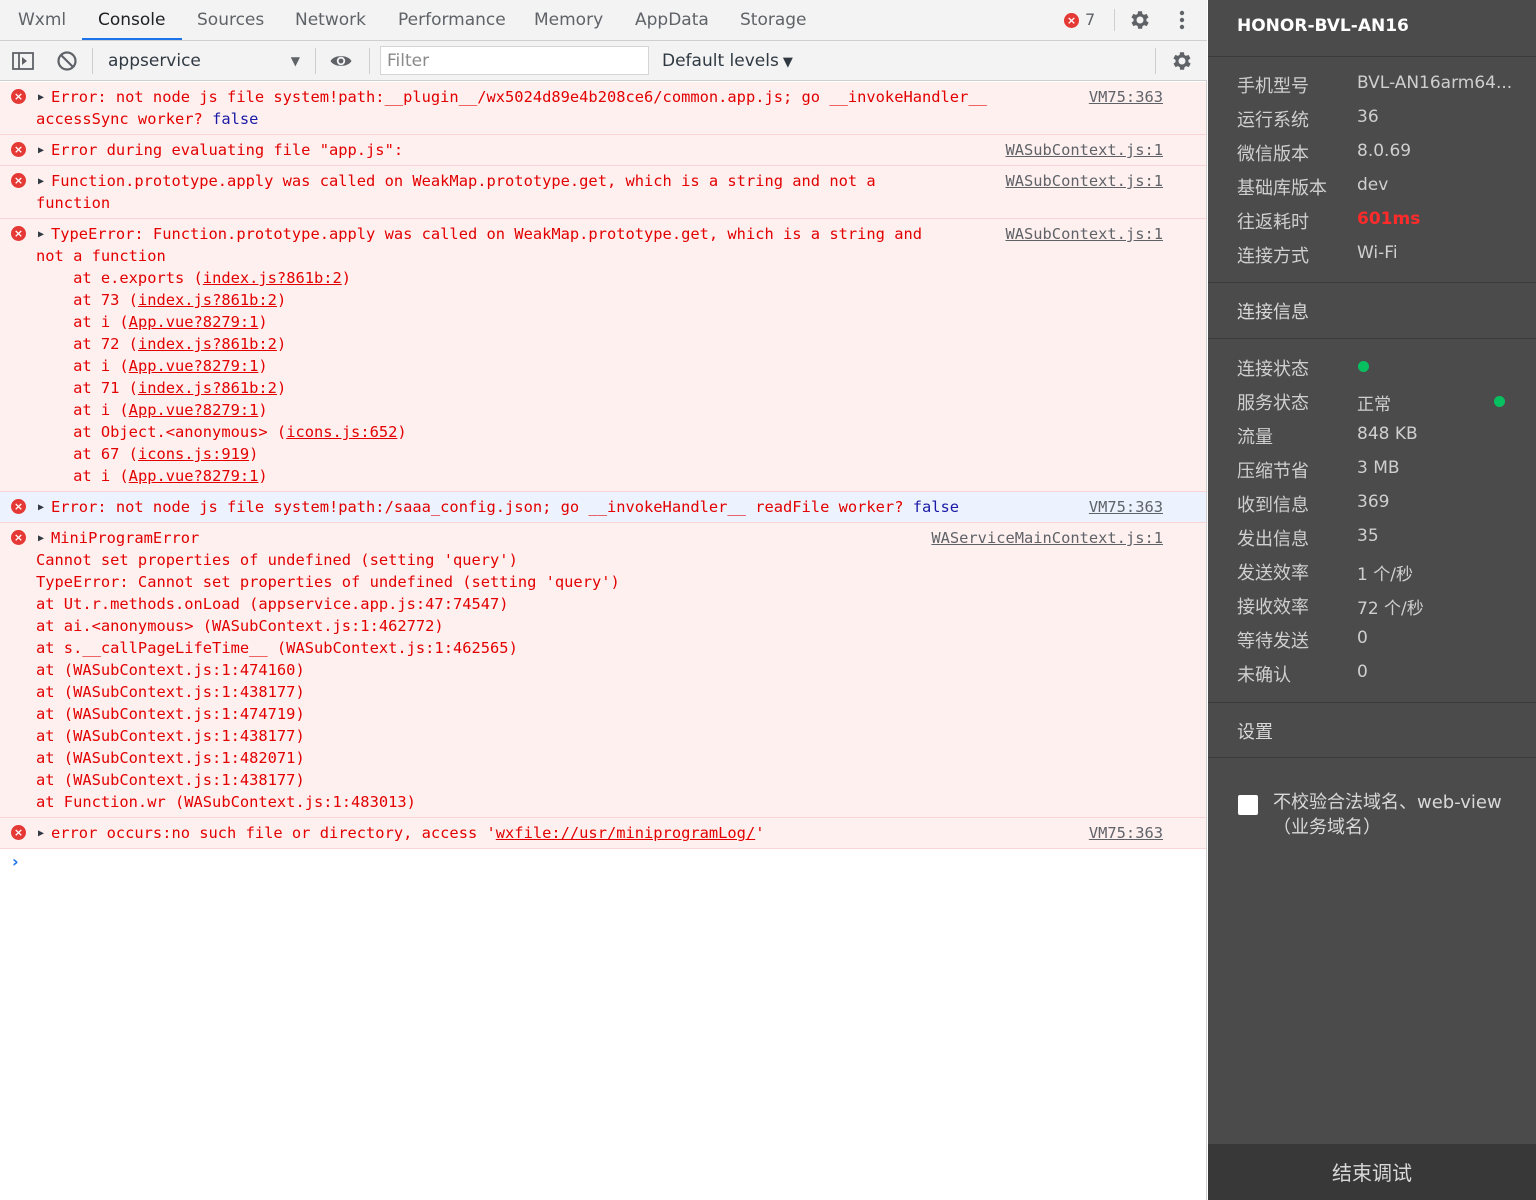 This screenshot has width=1536, height=1200. I want to click on error-count-badge: × 7, so click(1079, 20).